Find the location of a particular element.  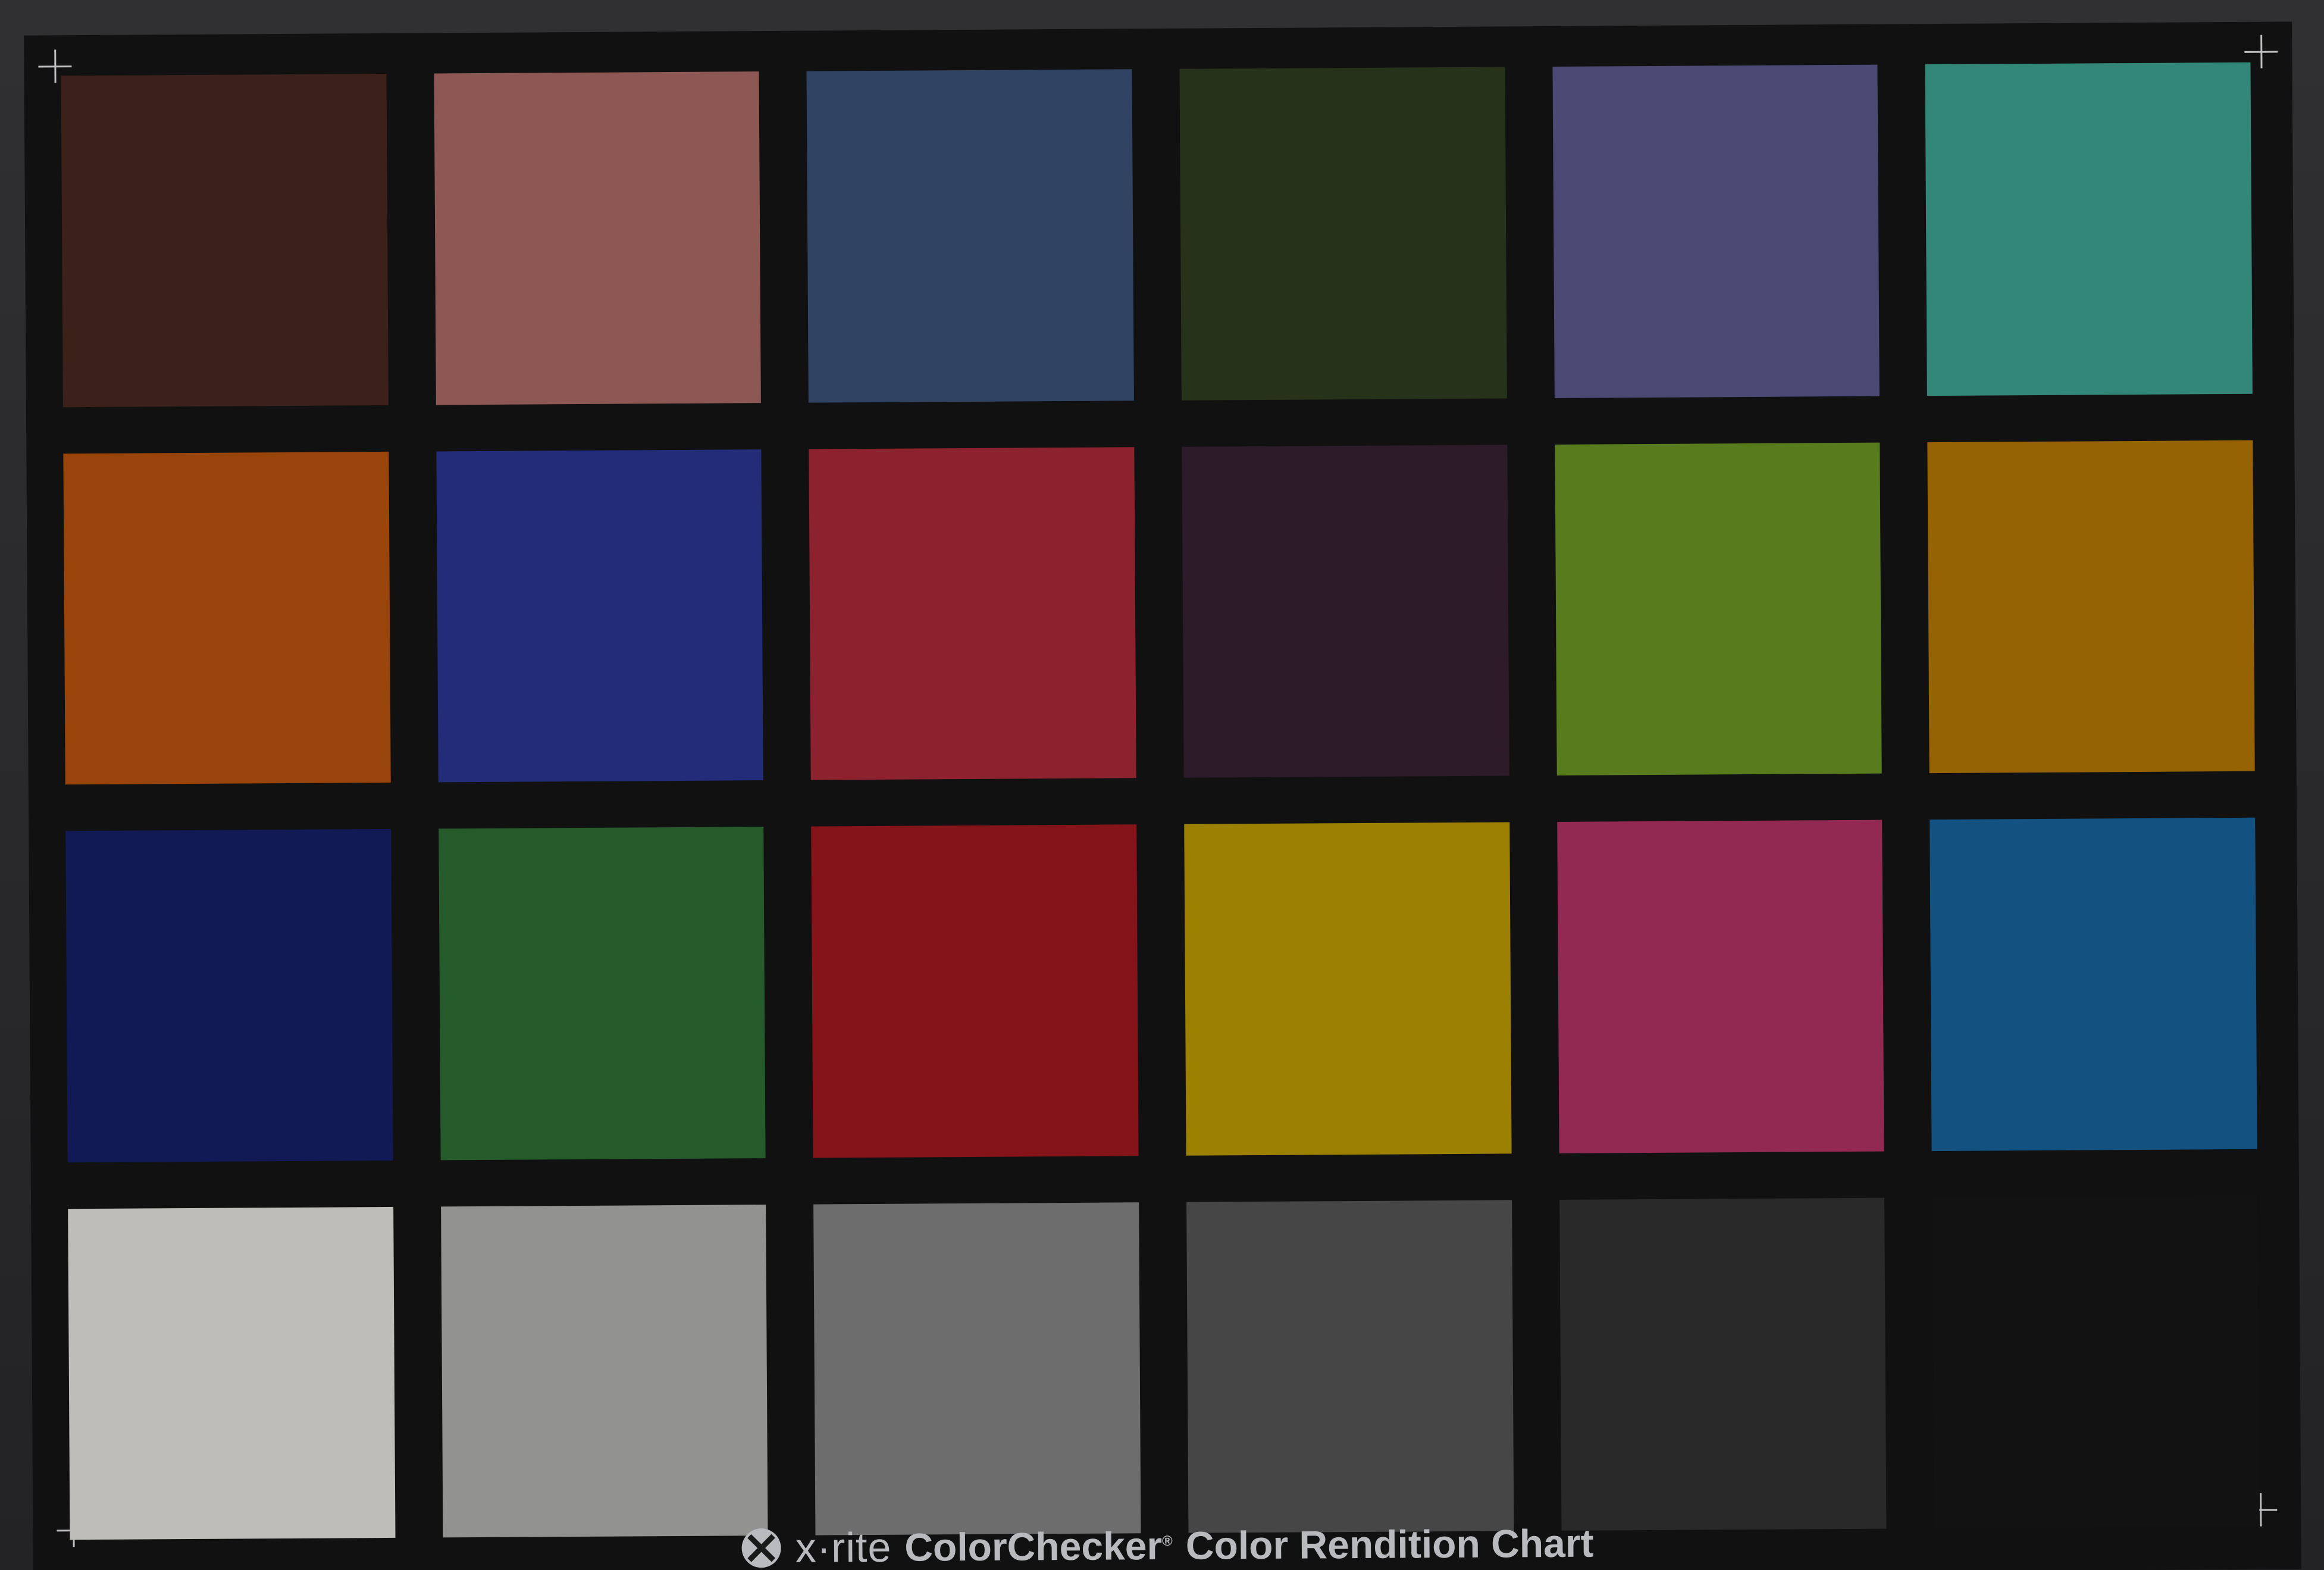

registered-mark: ® is located at coordinates (1167, 1541).